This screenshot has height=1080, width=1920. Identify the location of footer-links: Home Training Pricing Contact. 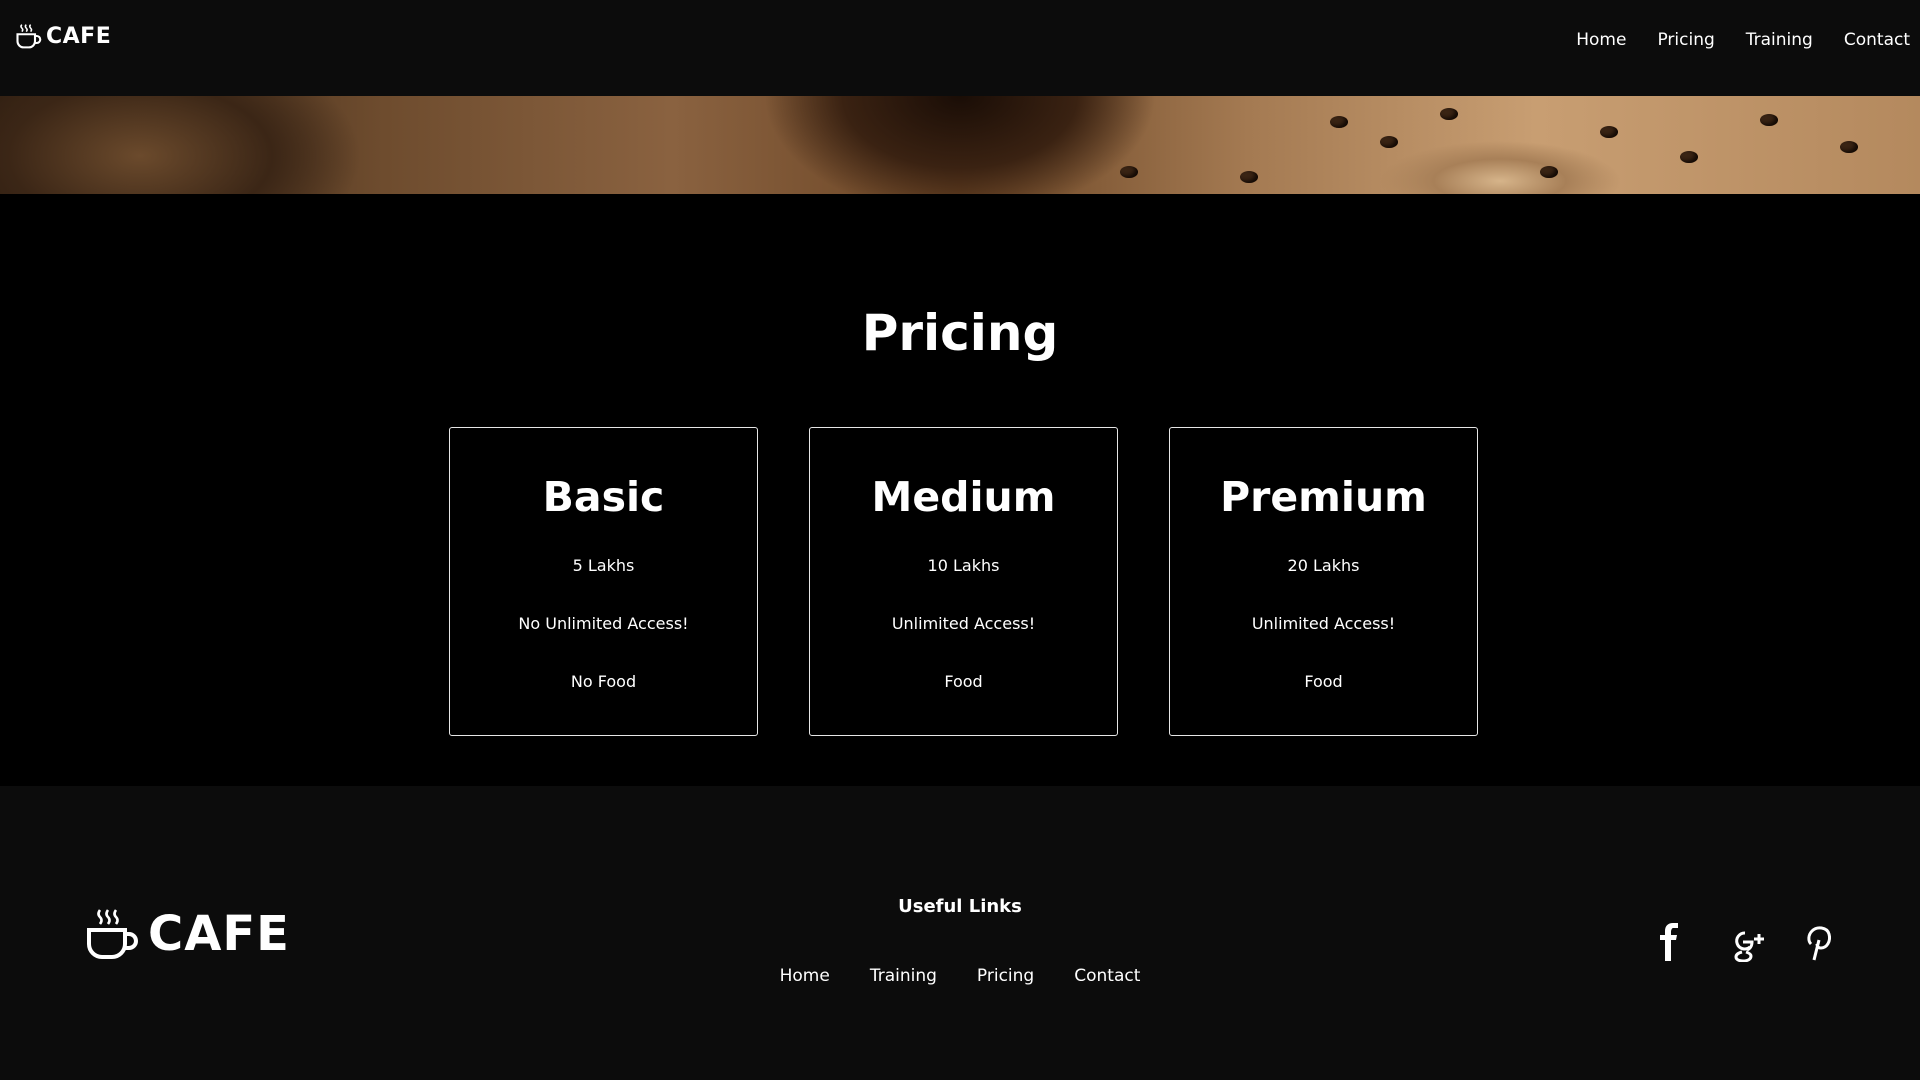
(960, 976).